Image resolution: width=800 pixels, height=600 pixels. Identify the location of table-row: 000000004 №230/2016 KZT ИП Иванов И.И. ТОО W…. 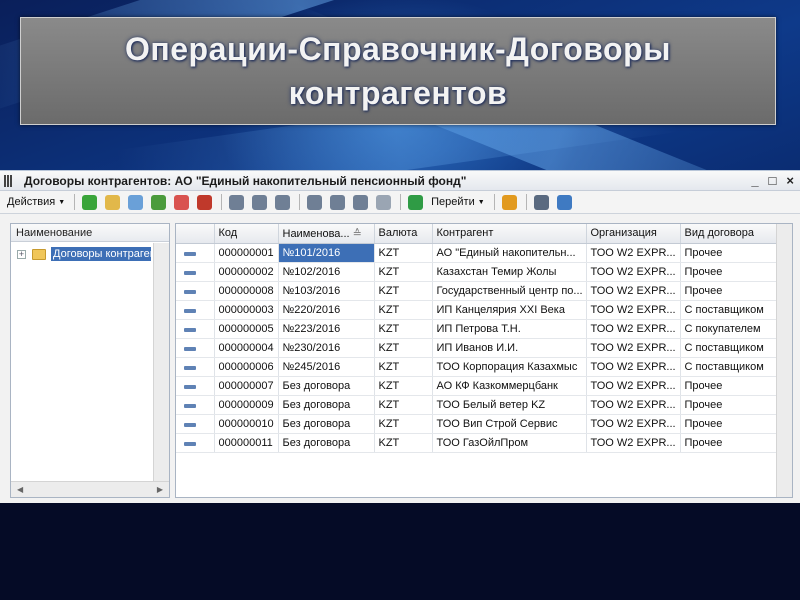
(476, 348).